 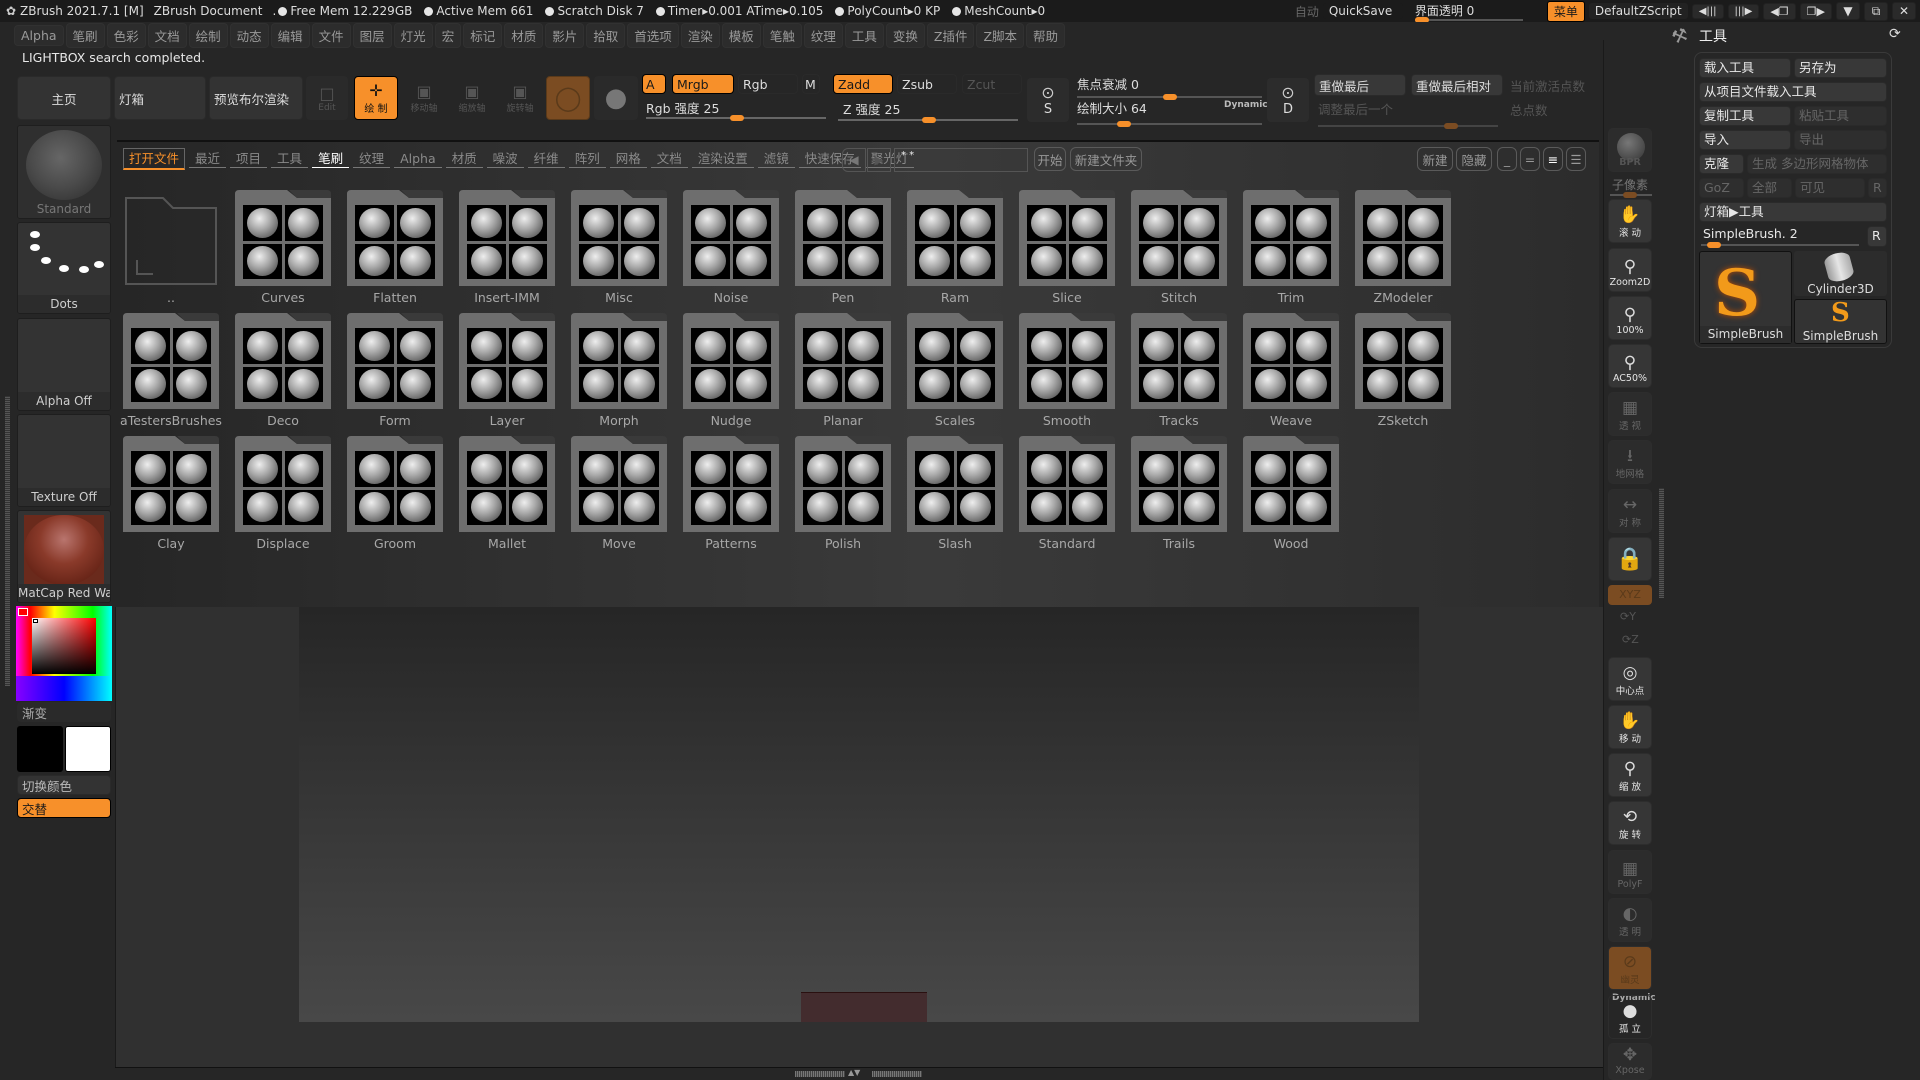 I want to click on brush-folder: Form, so click(x=395, y=370).